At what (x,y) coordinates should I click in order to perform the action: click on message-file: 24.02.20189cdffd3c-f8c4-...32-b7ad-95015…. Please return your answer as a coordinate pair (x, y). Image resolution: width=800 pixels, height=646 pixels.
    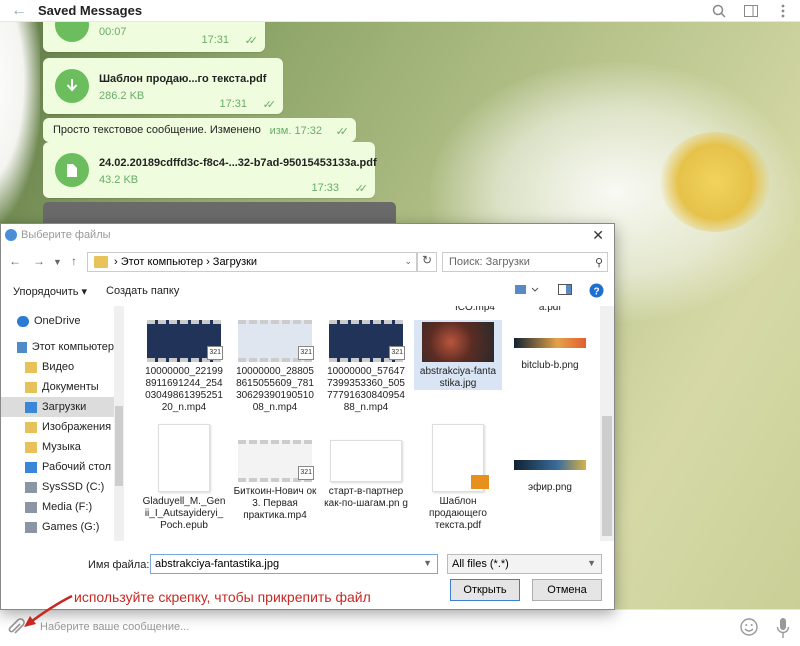
    Looking at the image, I should click on (210, 170).